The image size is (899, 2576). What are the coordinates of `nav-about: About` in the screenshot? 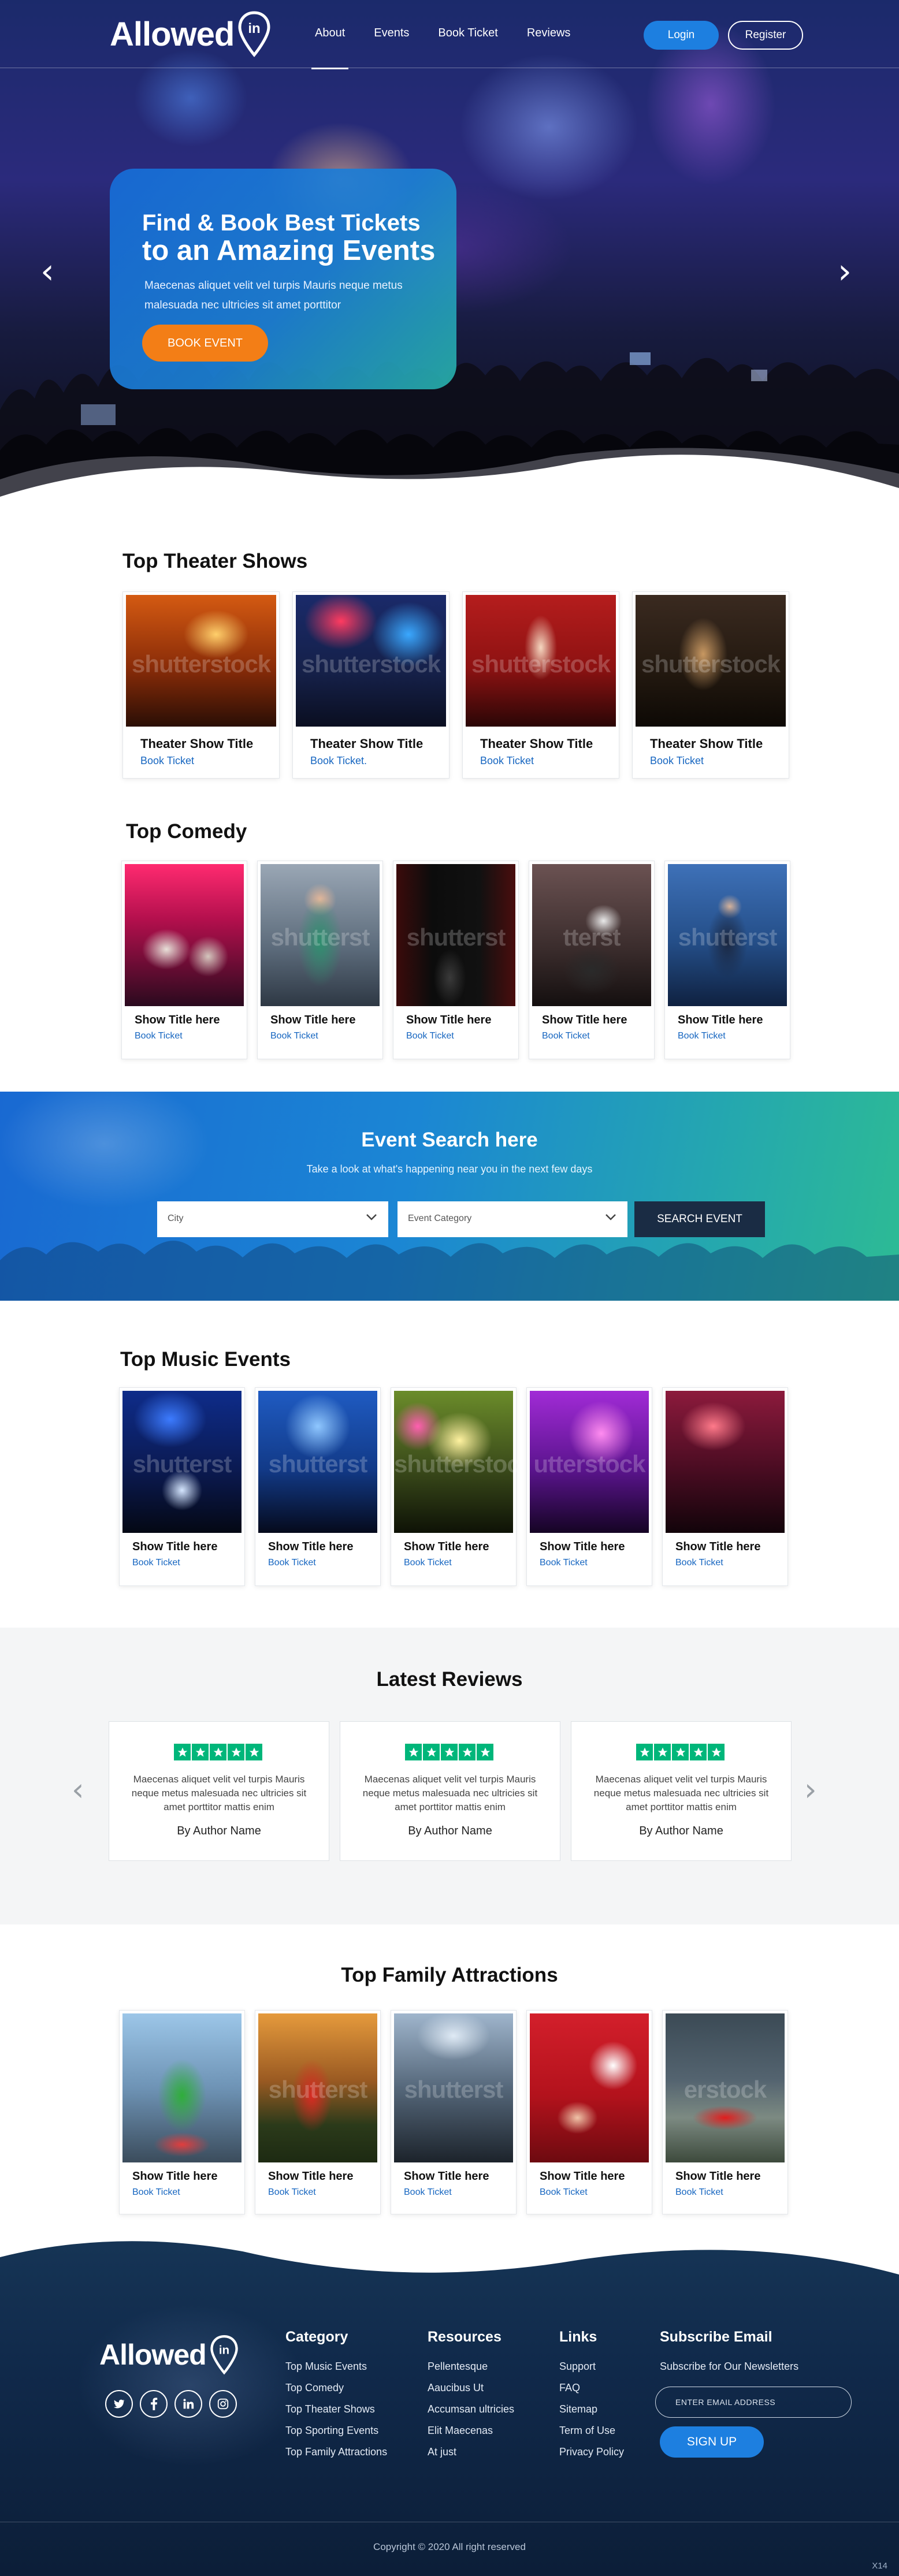 It's located at (330, 48).